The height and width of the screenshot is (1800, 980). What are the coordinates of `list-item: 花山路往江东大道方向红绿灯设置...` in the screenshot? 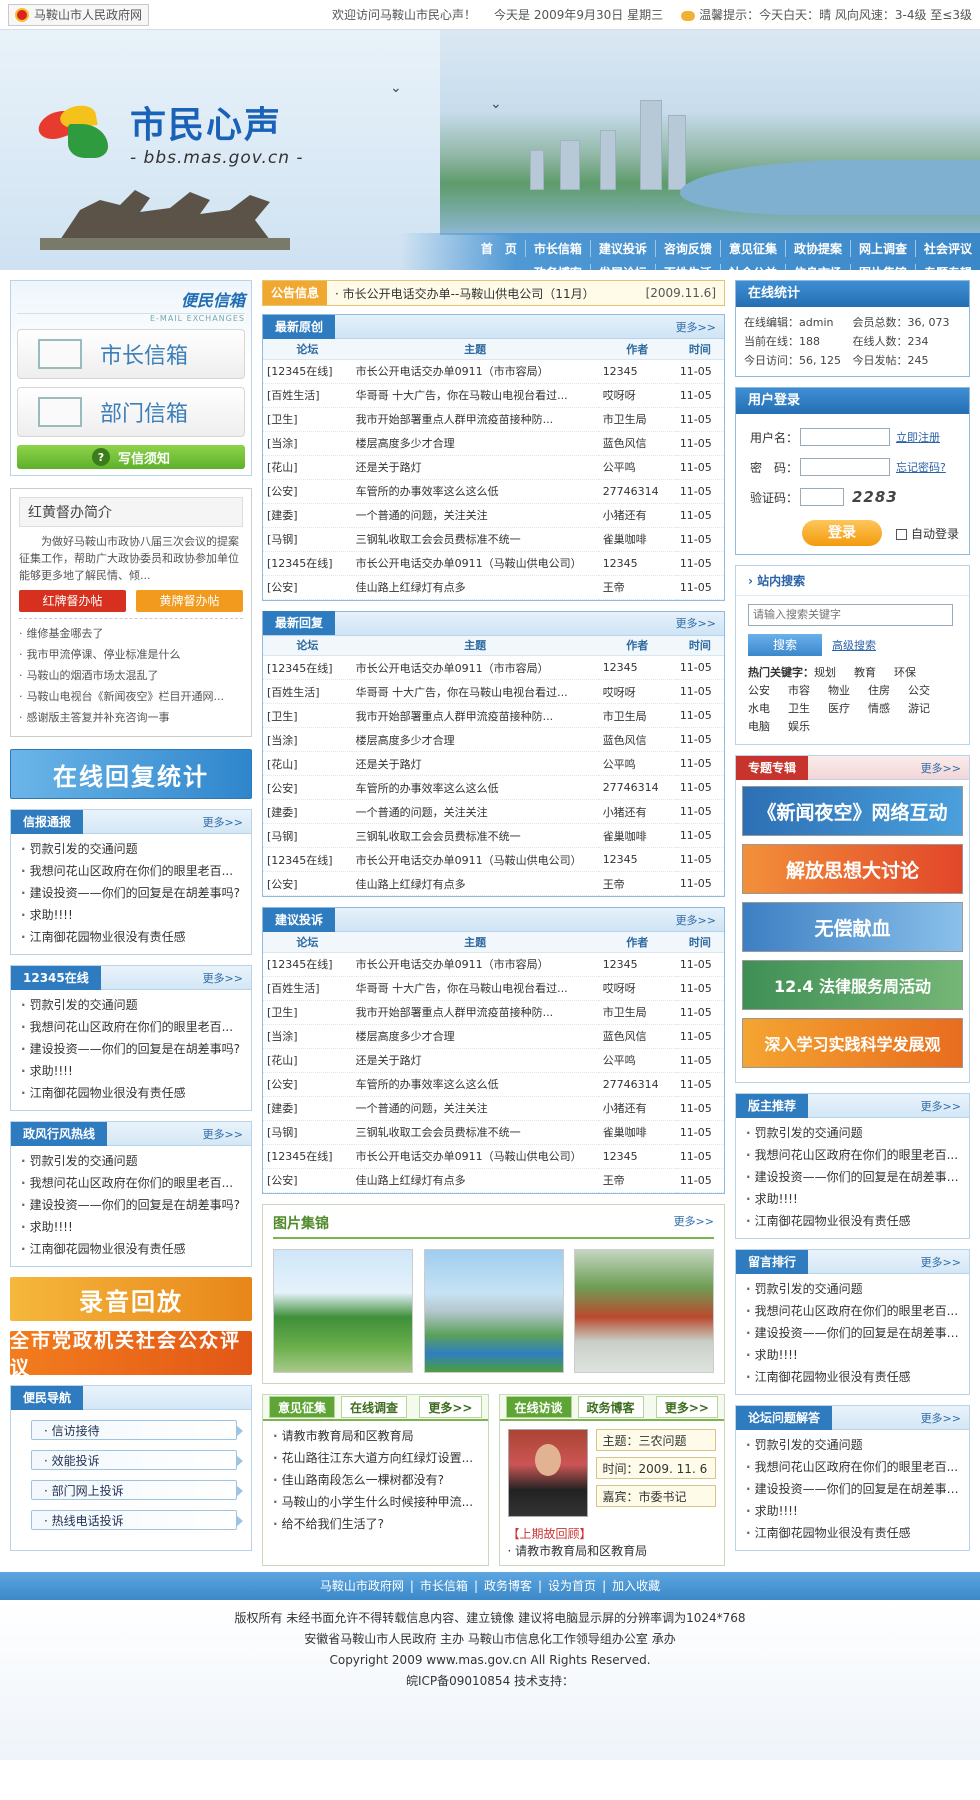 It's located at (376, 1458).